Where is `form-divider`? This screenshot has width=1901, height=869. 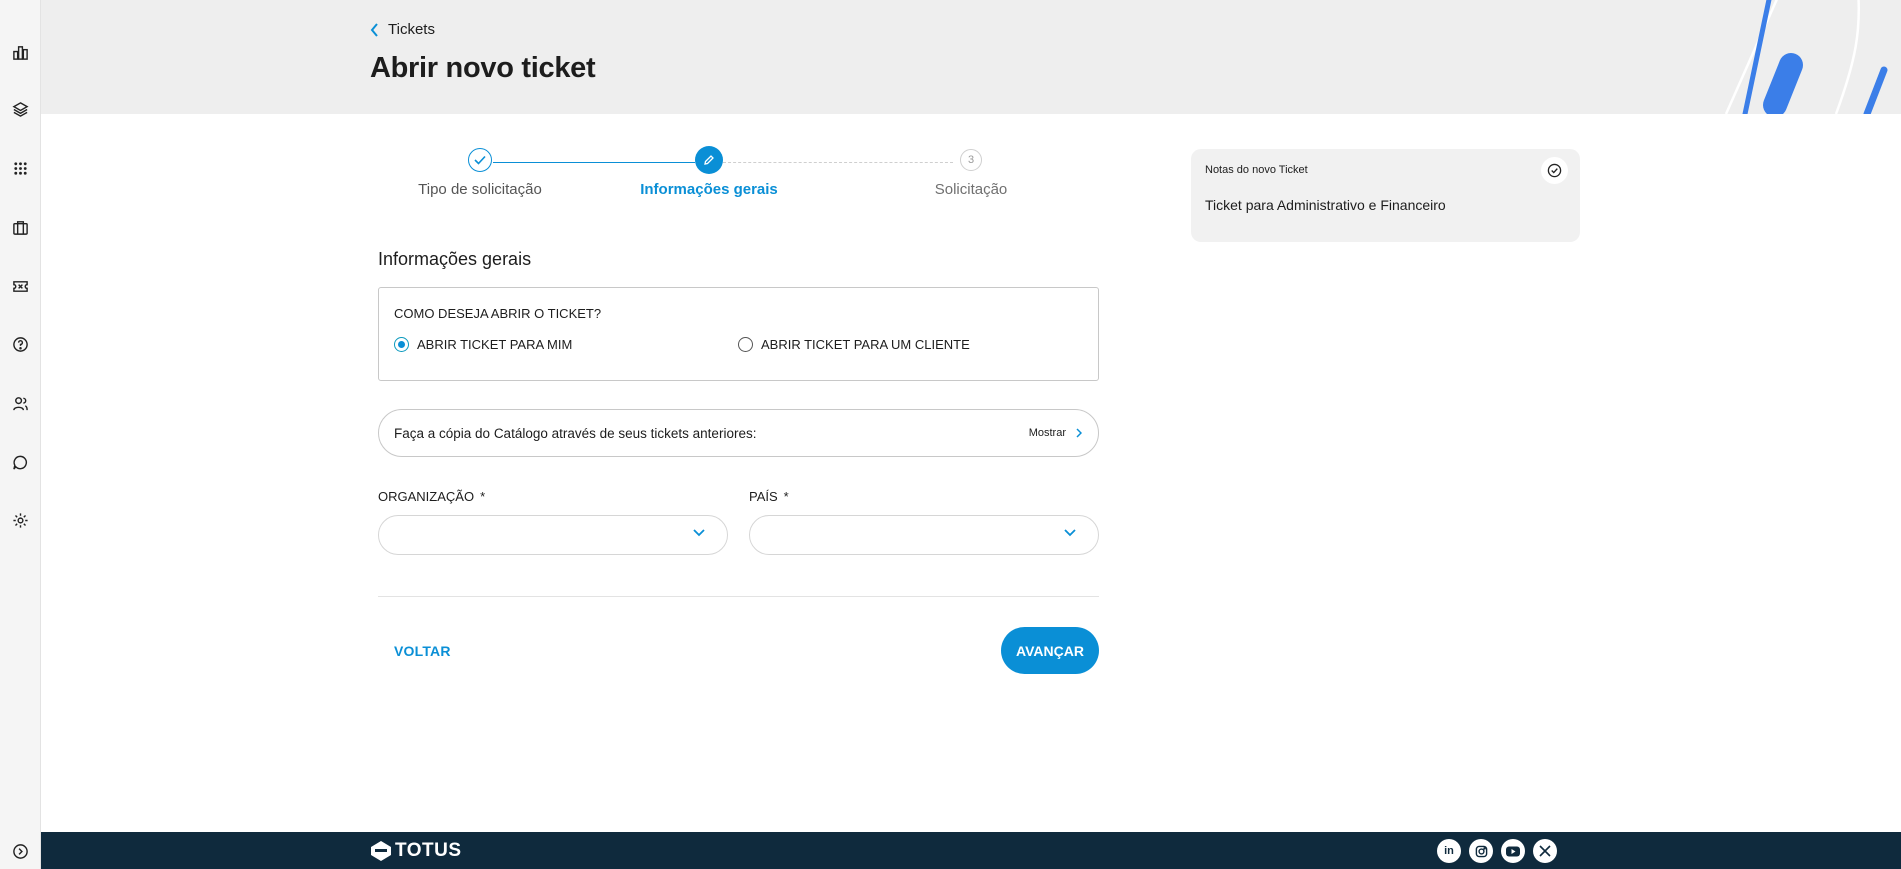
form-divider is located at coordinates (738, 596).